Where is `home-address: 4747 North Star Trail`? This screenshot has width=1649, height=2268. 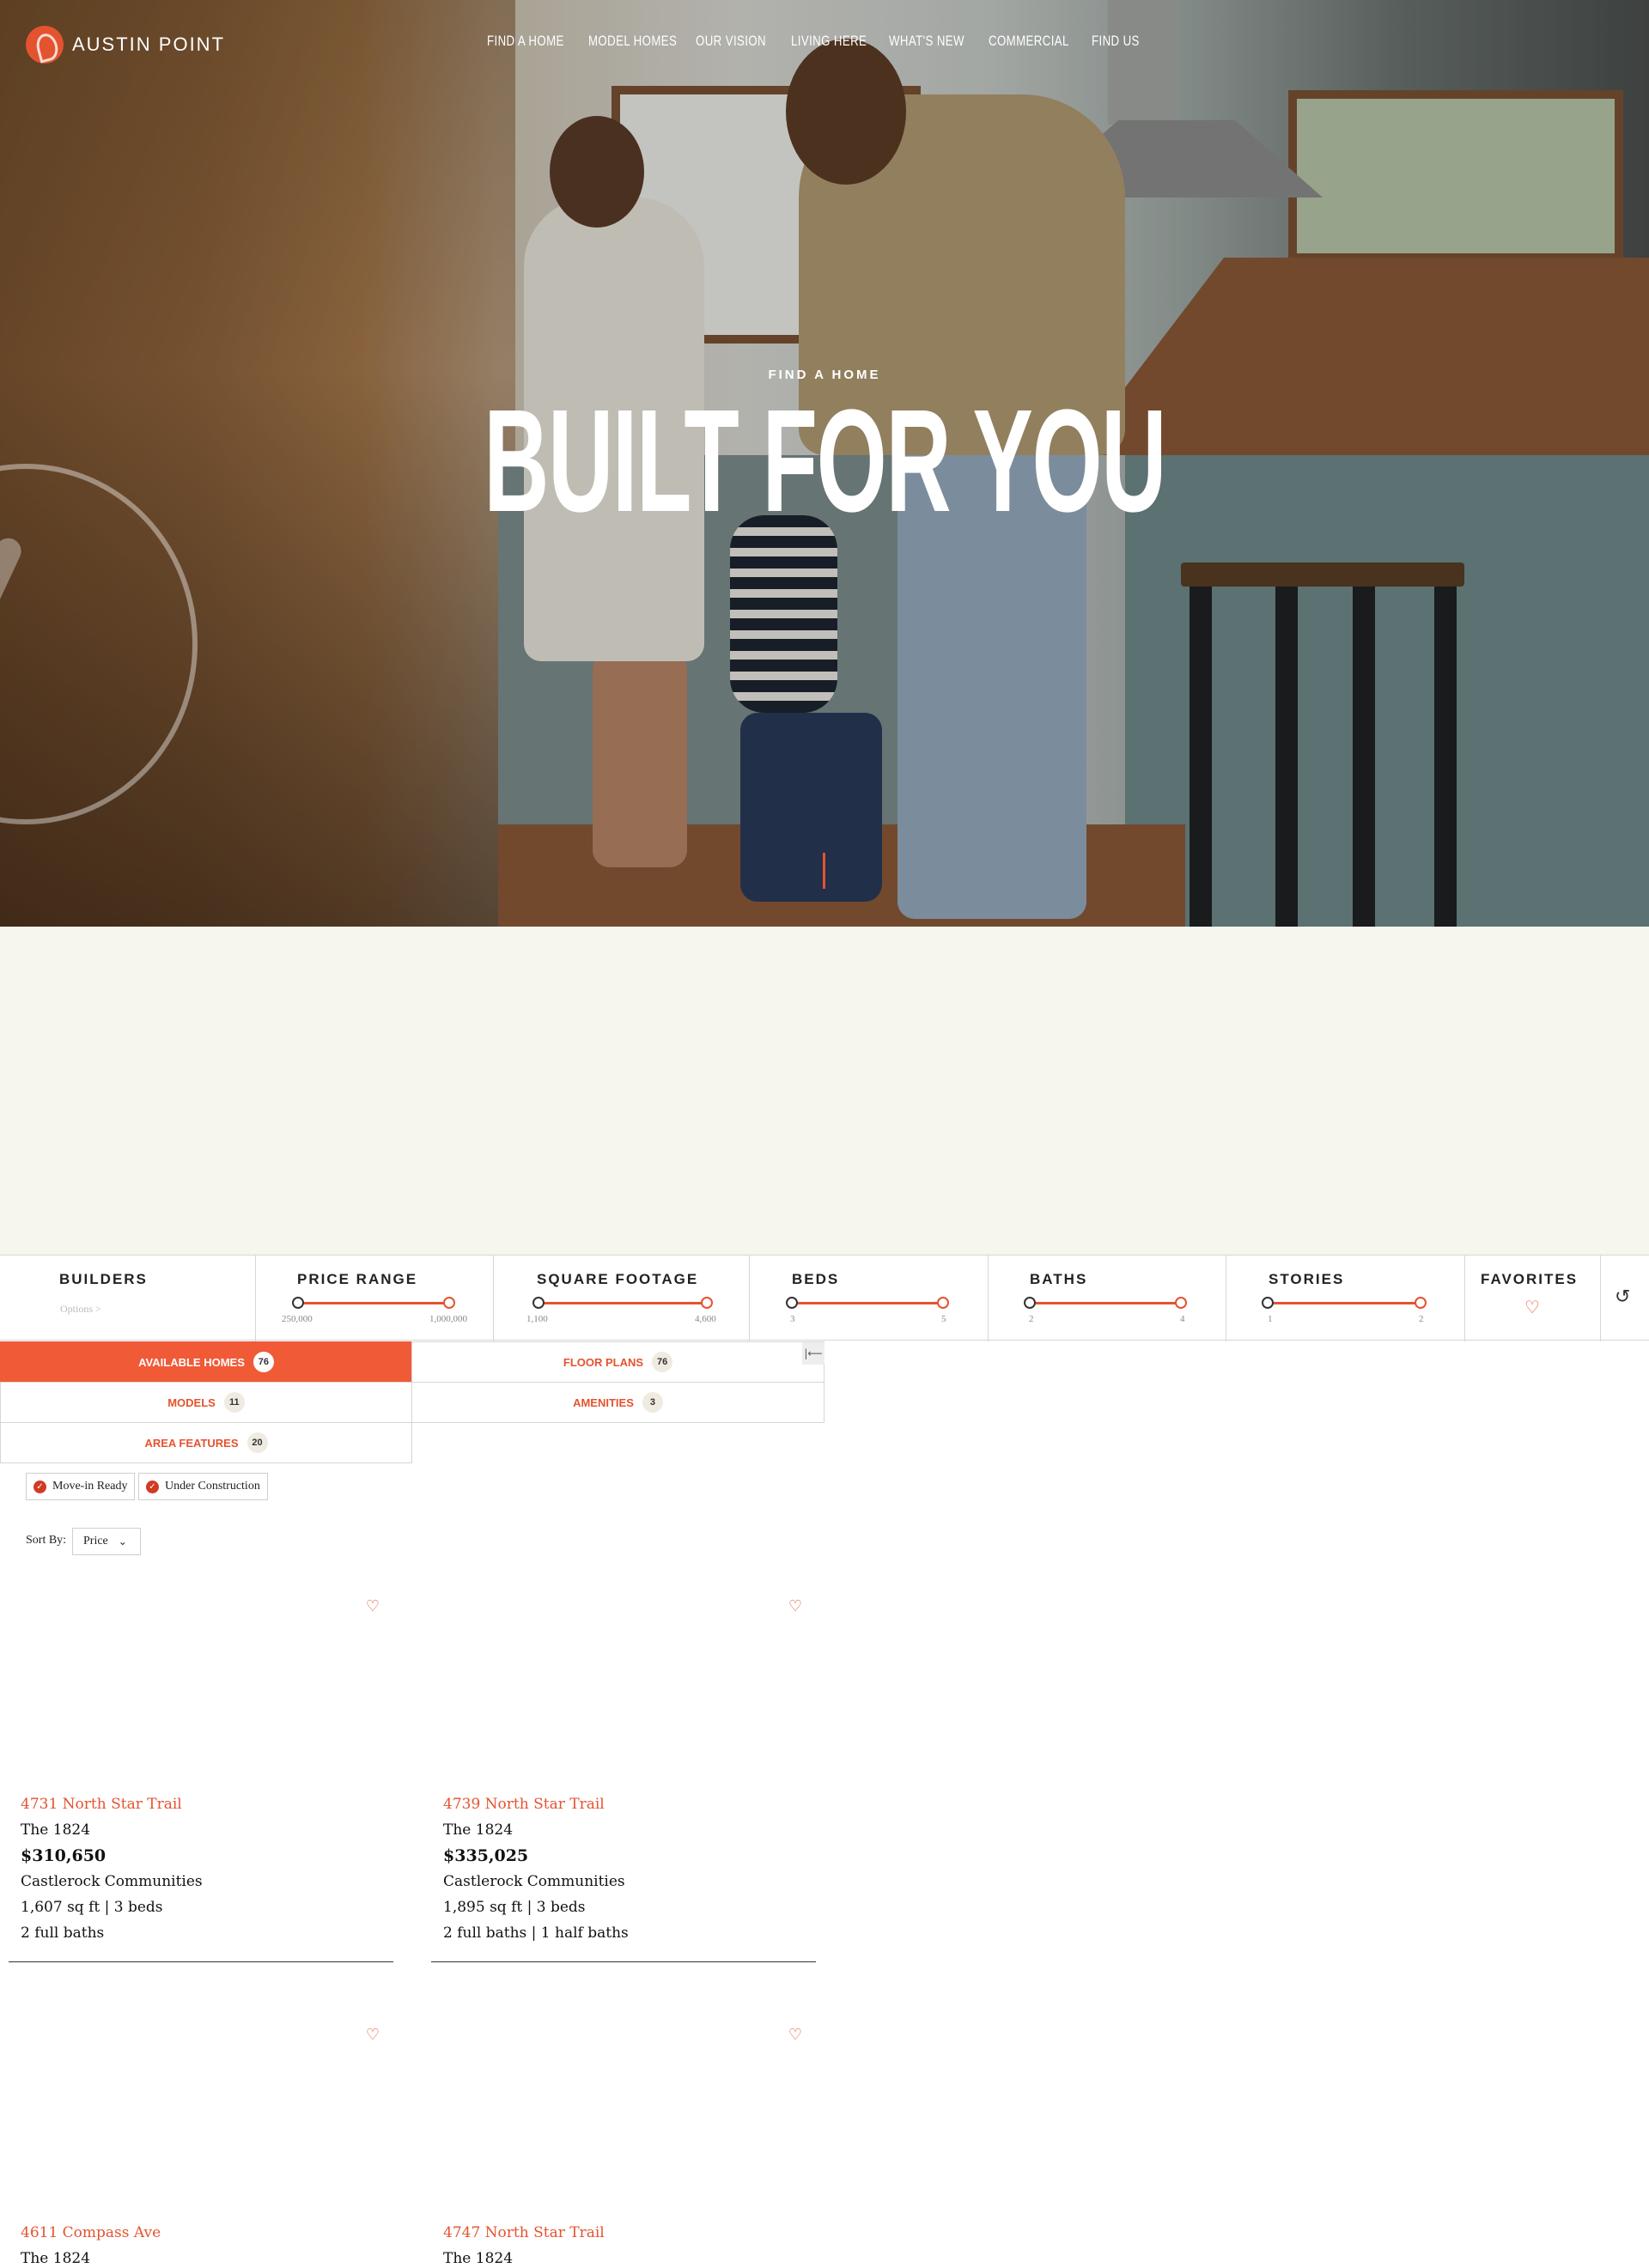
home-address: 4747 North Star Trail is located at coordinates (524, 2233).